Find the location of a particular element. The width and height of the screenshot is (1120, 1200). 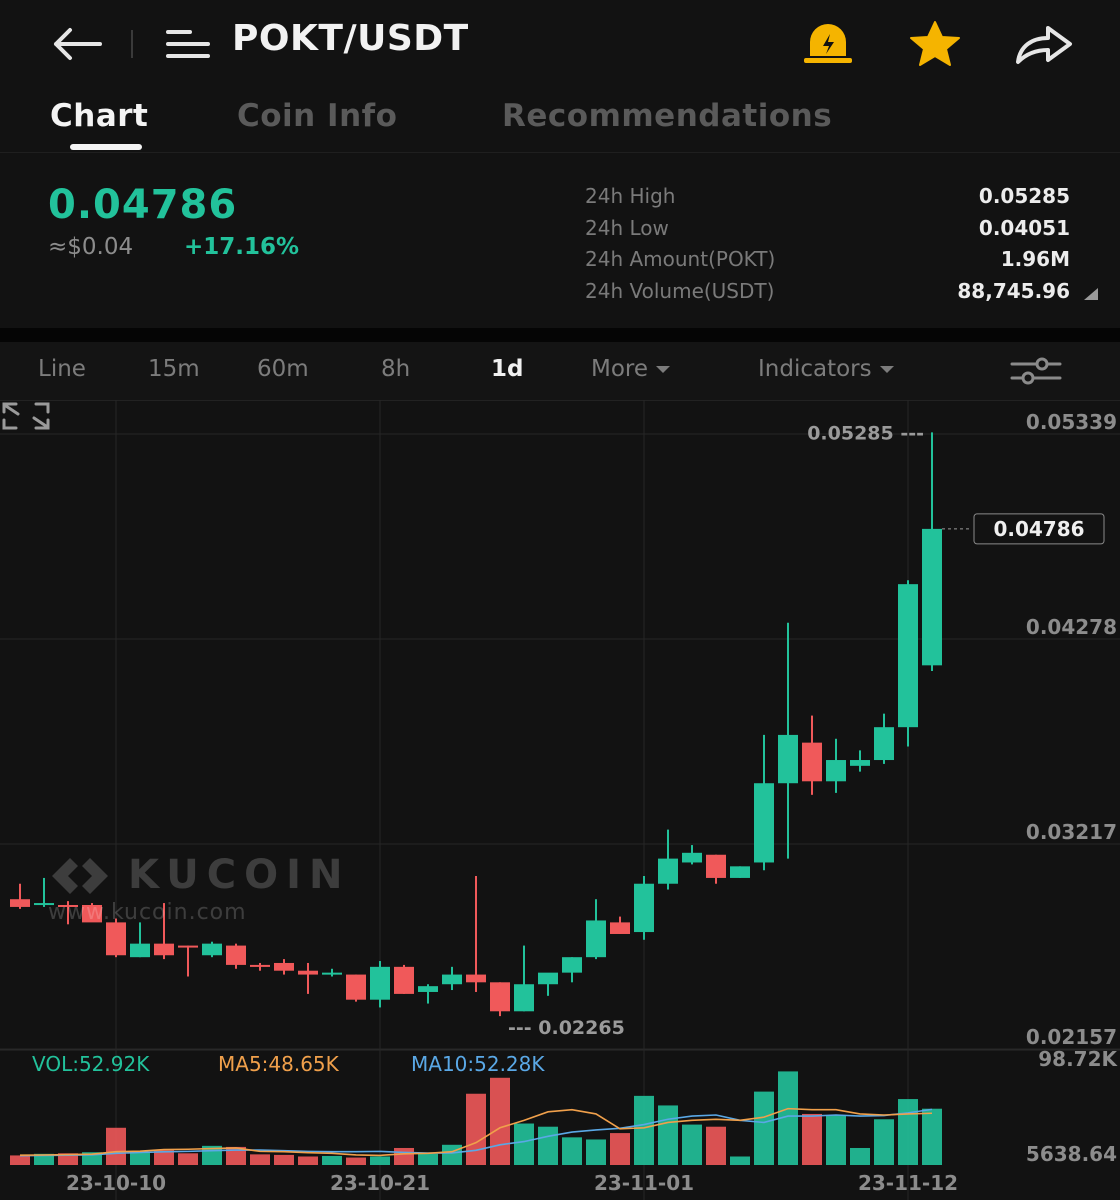

alarm-icon is located at coordinates (828, 44).